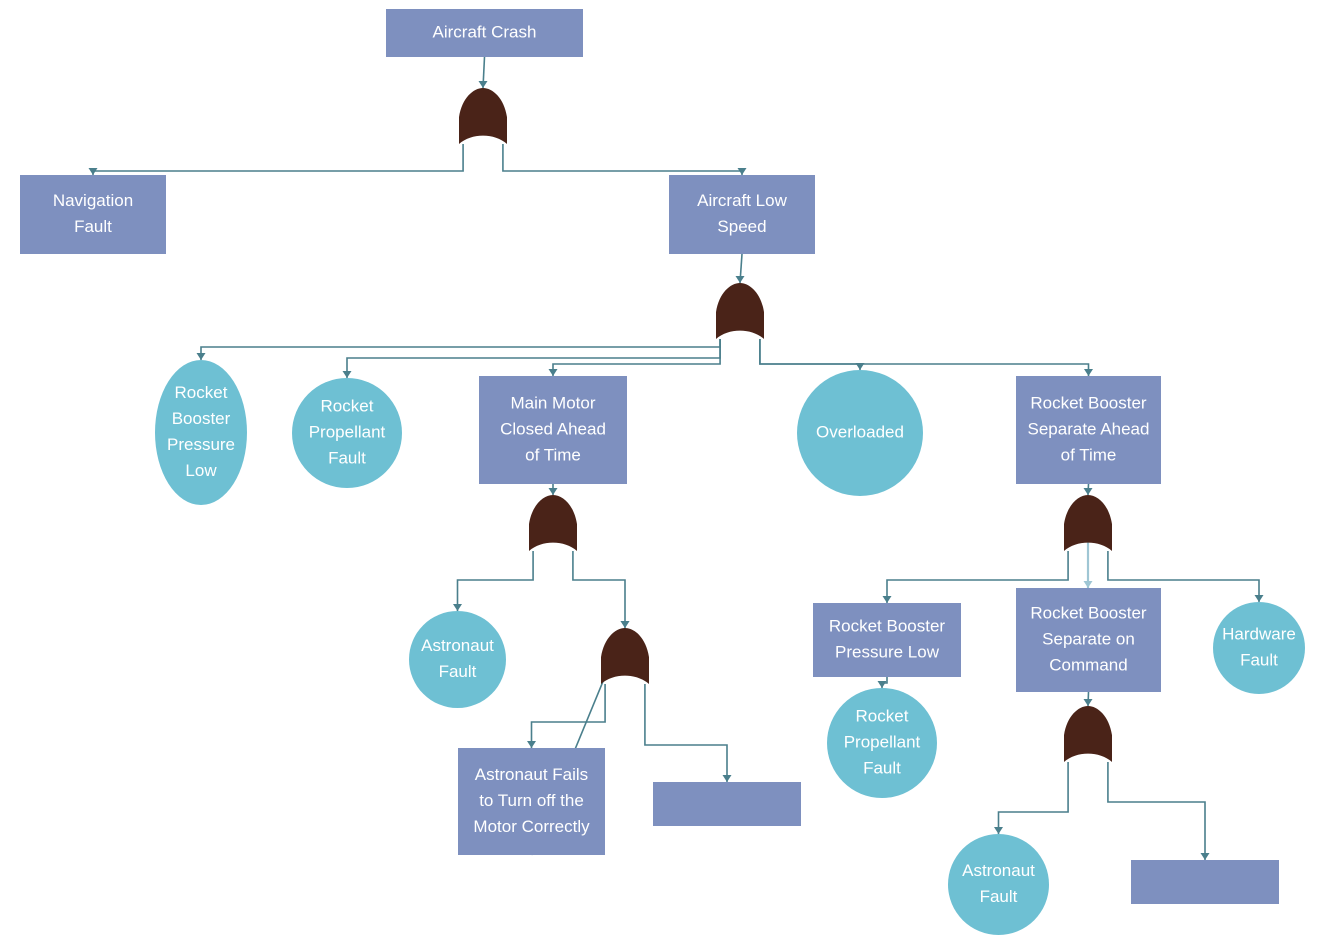 Image resolution: width=1327 pixels, height=947 pixels. I want to click on basic-event-overloaded: Overloaded, so click(860, 433).